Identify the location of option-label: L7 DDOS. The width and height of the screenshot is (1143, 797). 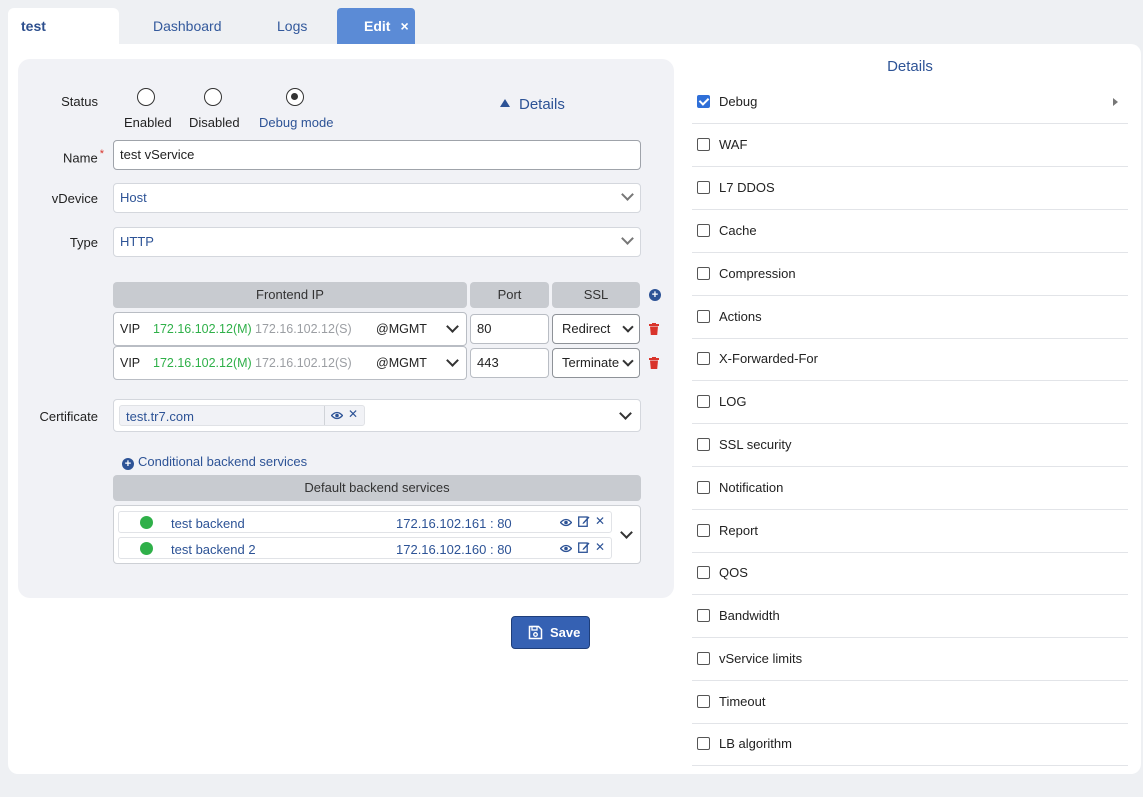
(747, 187).